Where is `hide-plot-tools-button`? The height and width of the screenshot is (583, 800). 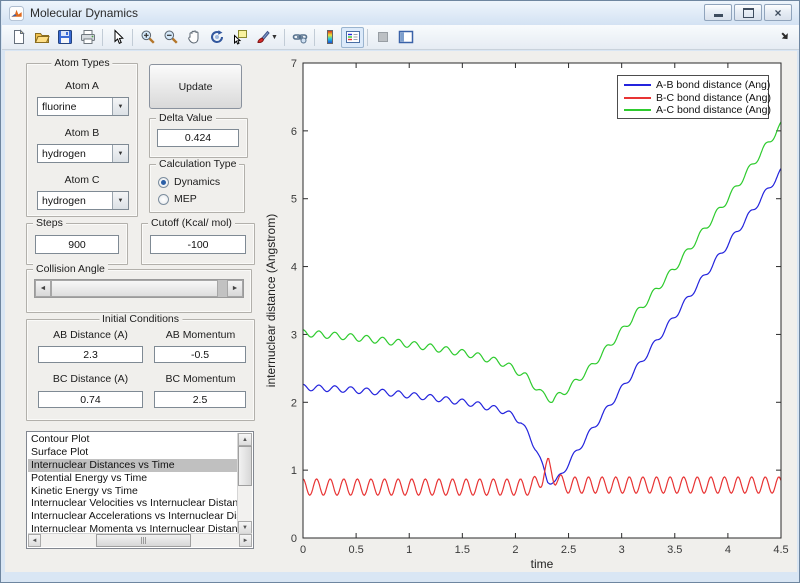 hide-plot-tools-button is located at coordinates (382, 37).